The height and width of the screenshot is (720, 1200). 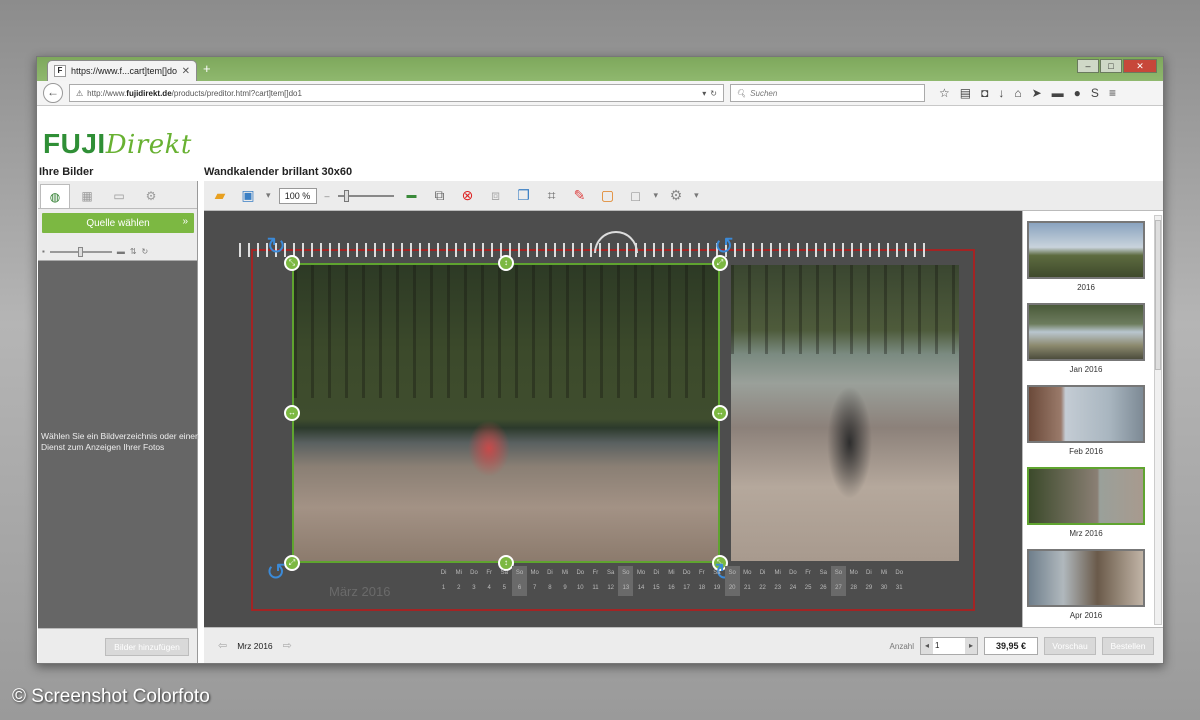 I want to click on search-icon: 🔍︎, so click(x=741, y=93).